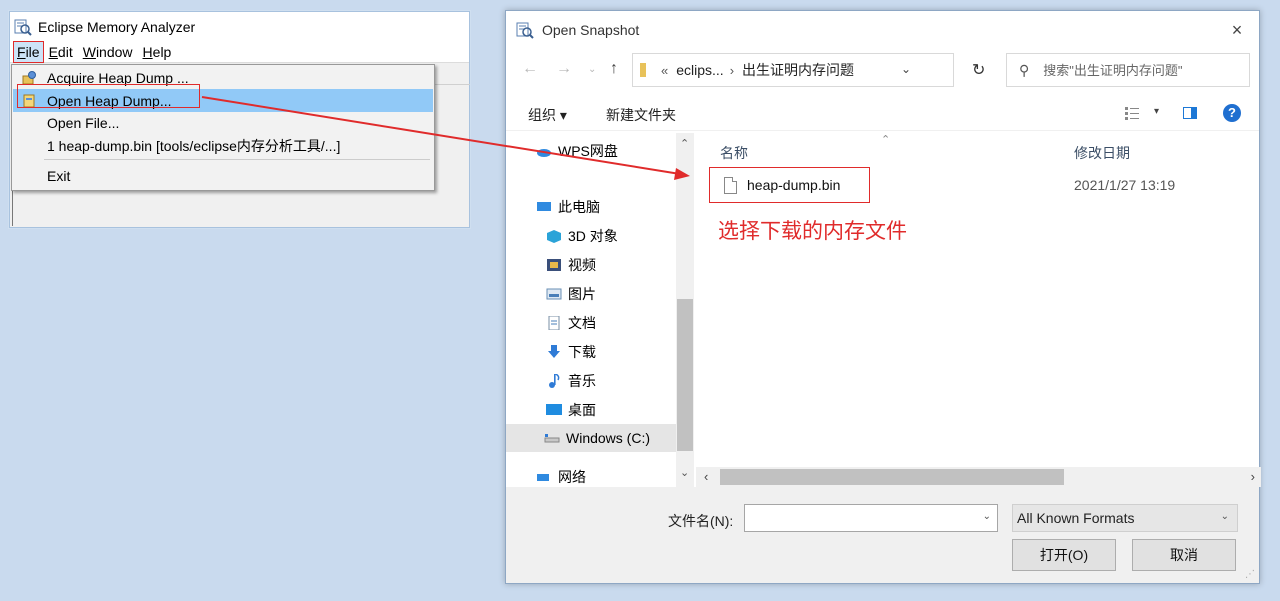  Describe the element at coordinates (61, 52) in the screenshot. I see `menu-edit: Edit` at that location.